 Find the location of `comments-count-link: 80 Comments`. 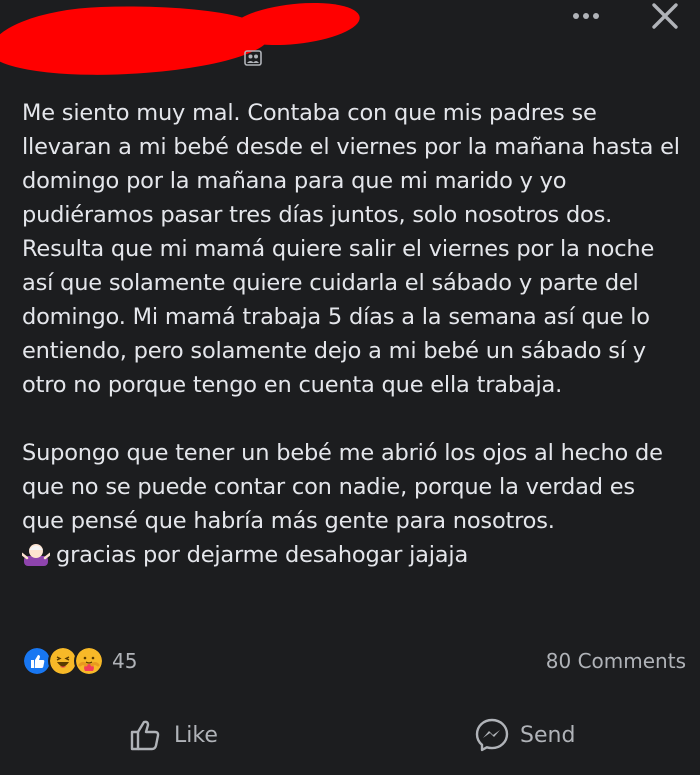

comments-count-link: 80 Comments is located at coordinates (616, 661).